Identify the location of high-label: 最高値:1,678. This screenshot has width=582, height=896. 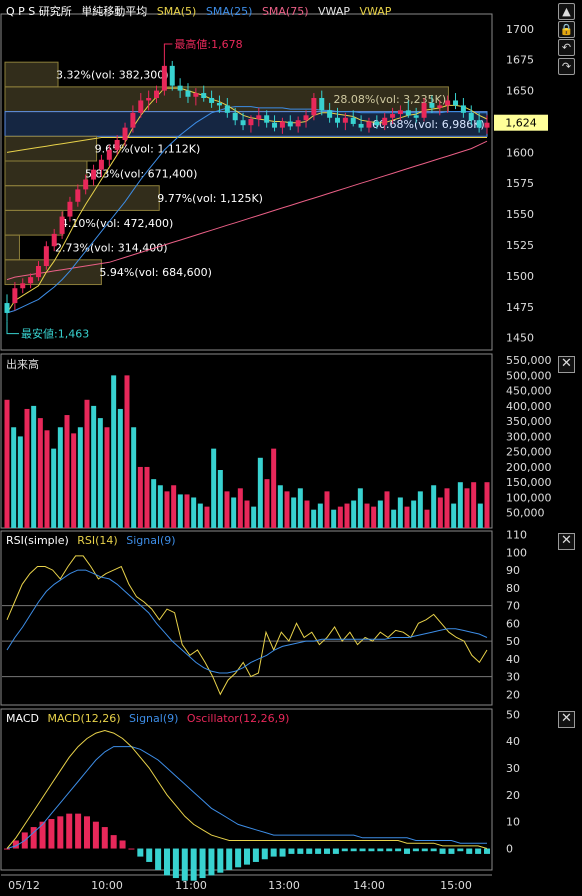
(208, 44).